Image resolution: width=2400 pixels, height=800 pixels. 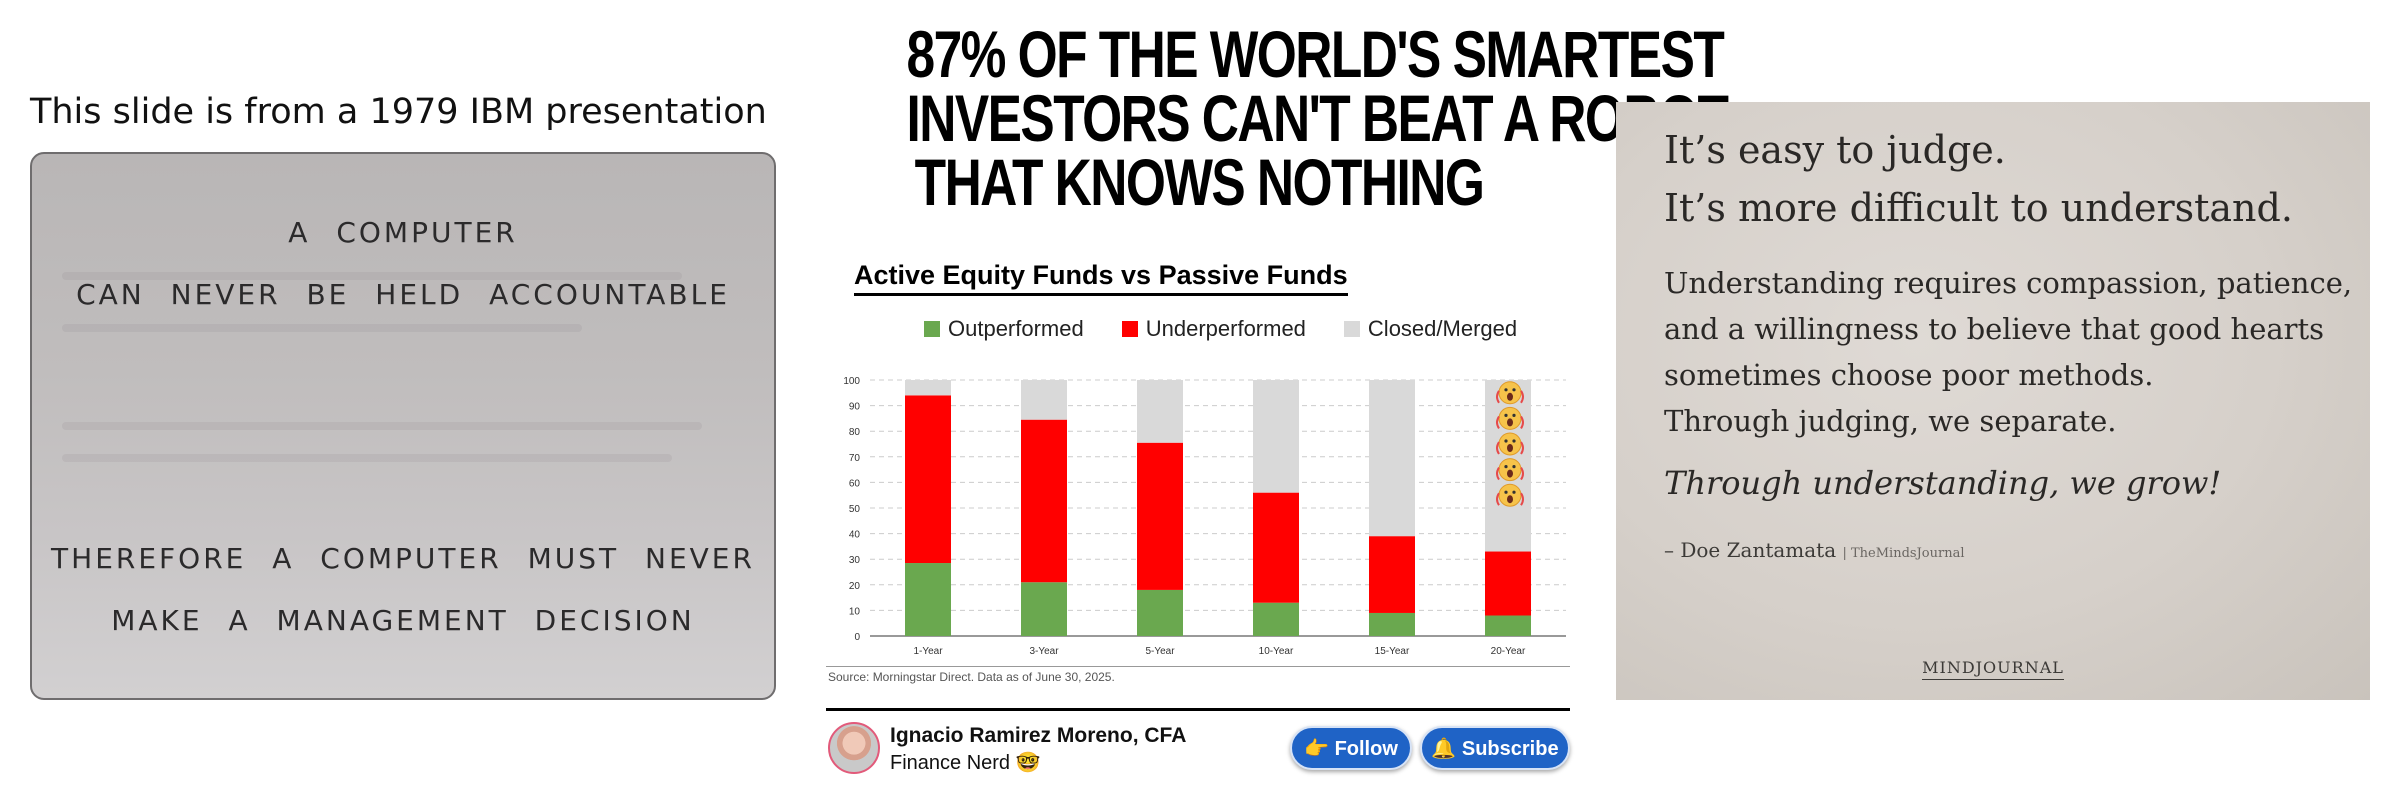 What do you see at coordinates (1199, 182) in the screenshot?
I see `headline-line-3: THAT KNOWS NOTHING` at bounding box center [1199, 182].